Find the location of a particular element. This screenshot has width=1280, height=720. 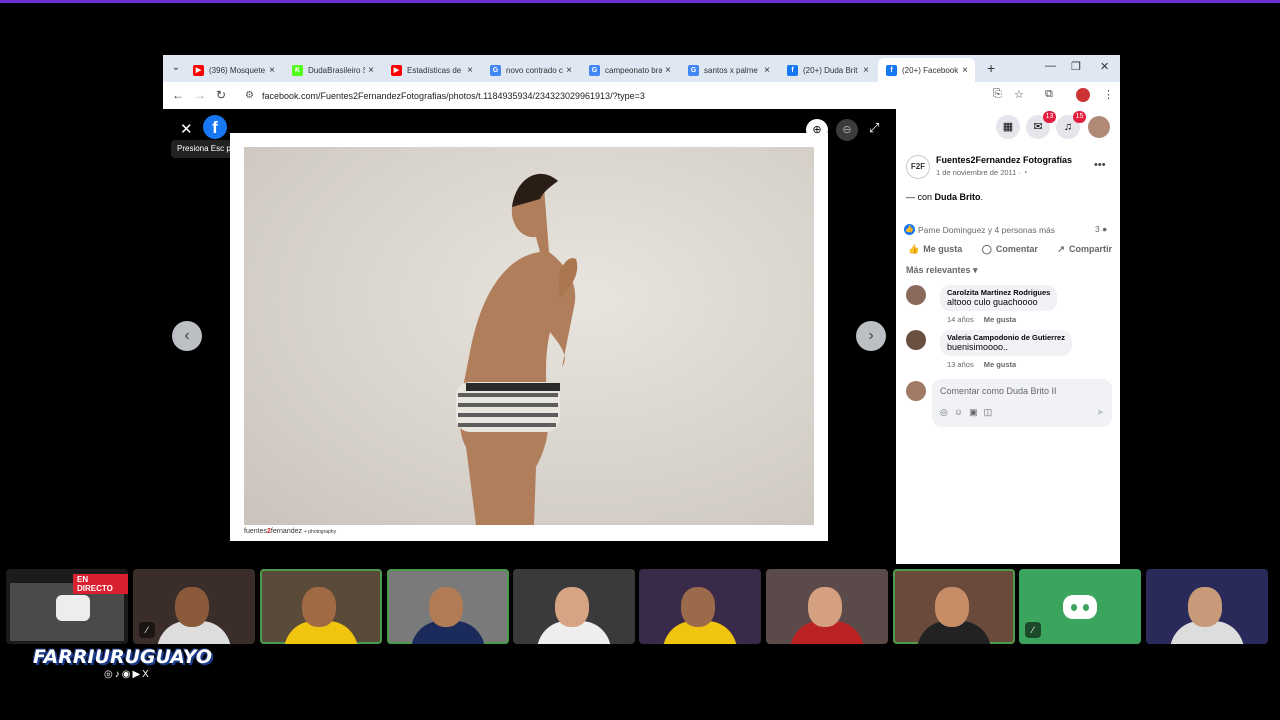

browser-tab: f (20+) Duda Brit × is located at coordinates (827, 70).